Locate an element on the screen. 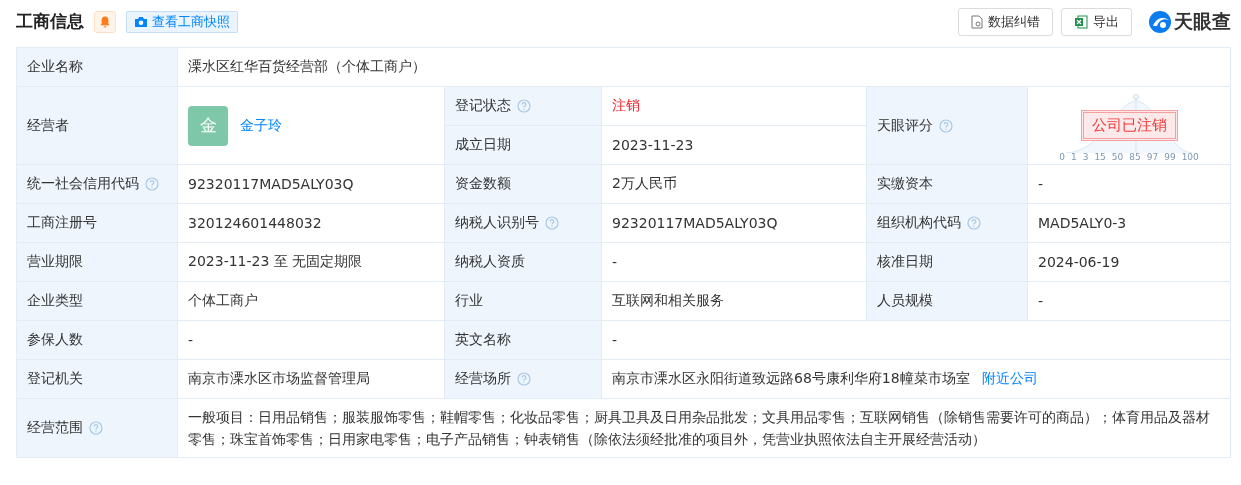  field-value: 个体工商户 is located at coordinates (223, 301).